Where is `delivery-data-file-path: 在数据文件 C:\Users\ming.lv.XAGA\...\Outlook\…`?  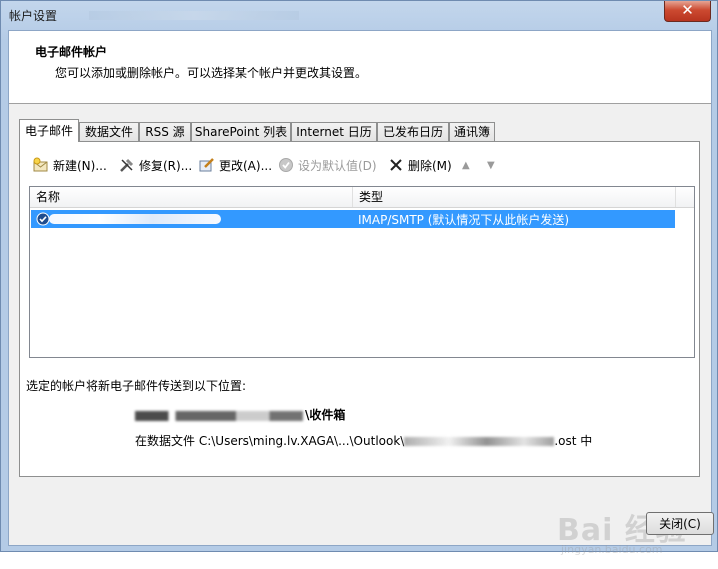
delivery-data-file-path: 在数据文件 C:\Users\ming.lv.XAGA\...\Outlook\… is located at coordinates (363, 440).